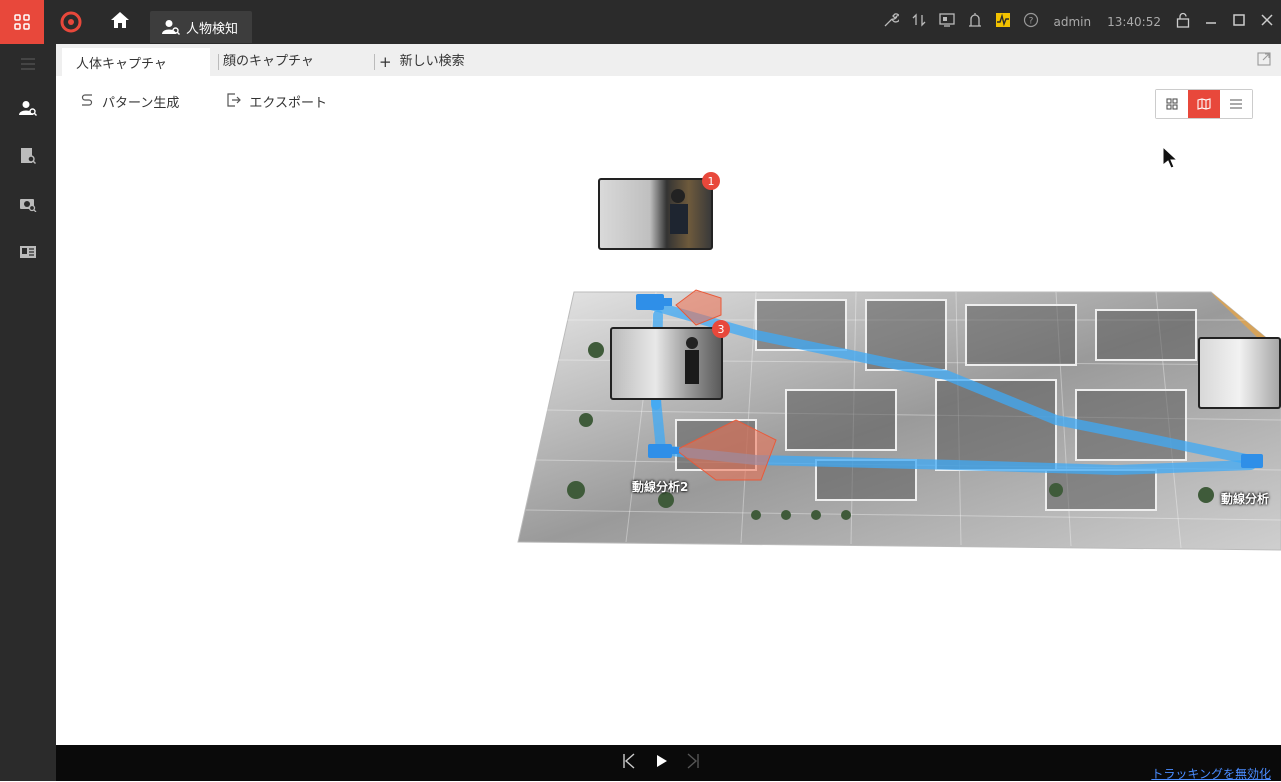  What do you see at coordinates (668, 60) in the screenshot?
I see `capture-tabs: 人体キャプチャ 顔のキャプチャ + 新しい検索` at bounding box center [668, 60].